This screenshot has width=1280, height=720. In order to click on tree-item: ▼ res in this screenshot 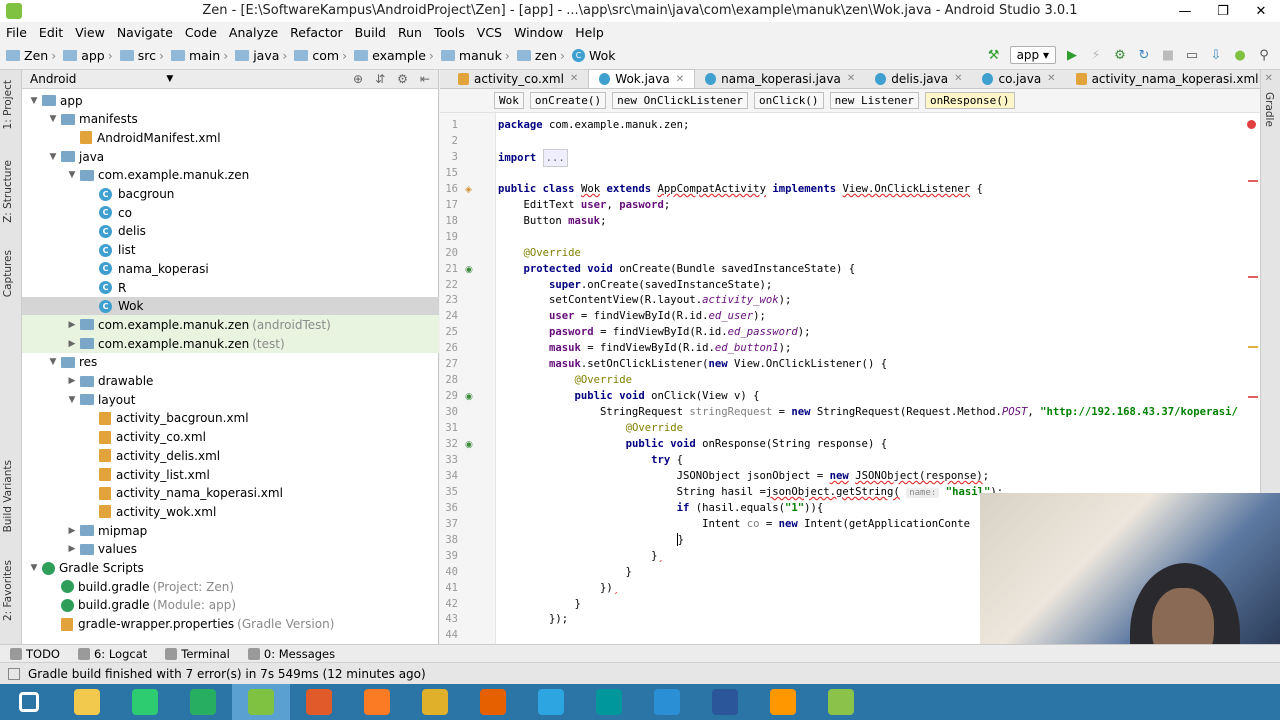, I will do `click(230, 362)`.